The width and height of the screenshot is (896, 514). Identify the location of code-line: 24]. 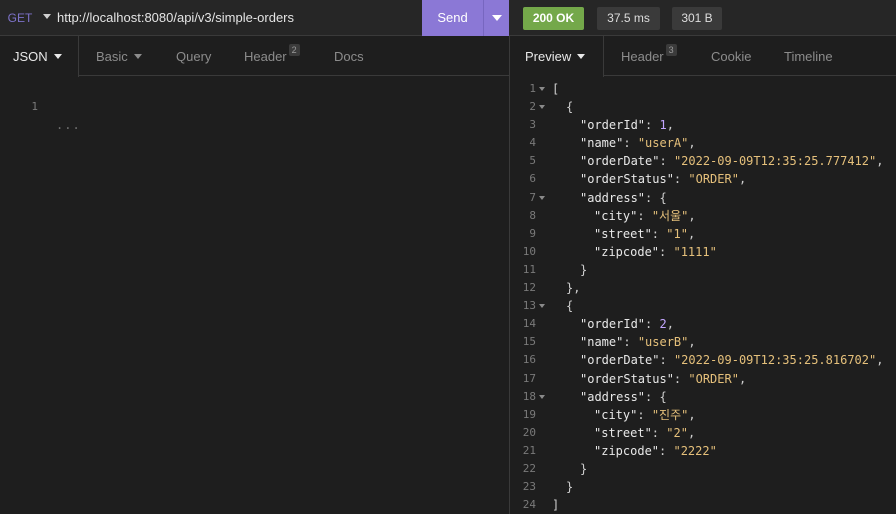
(703, 505).